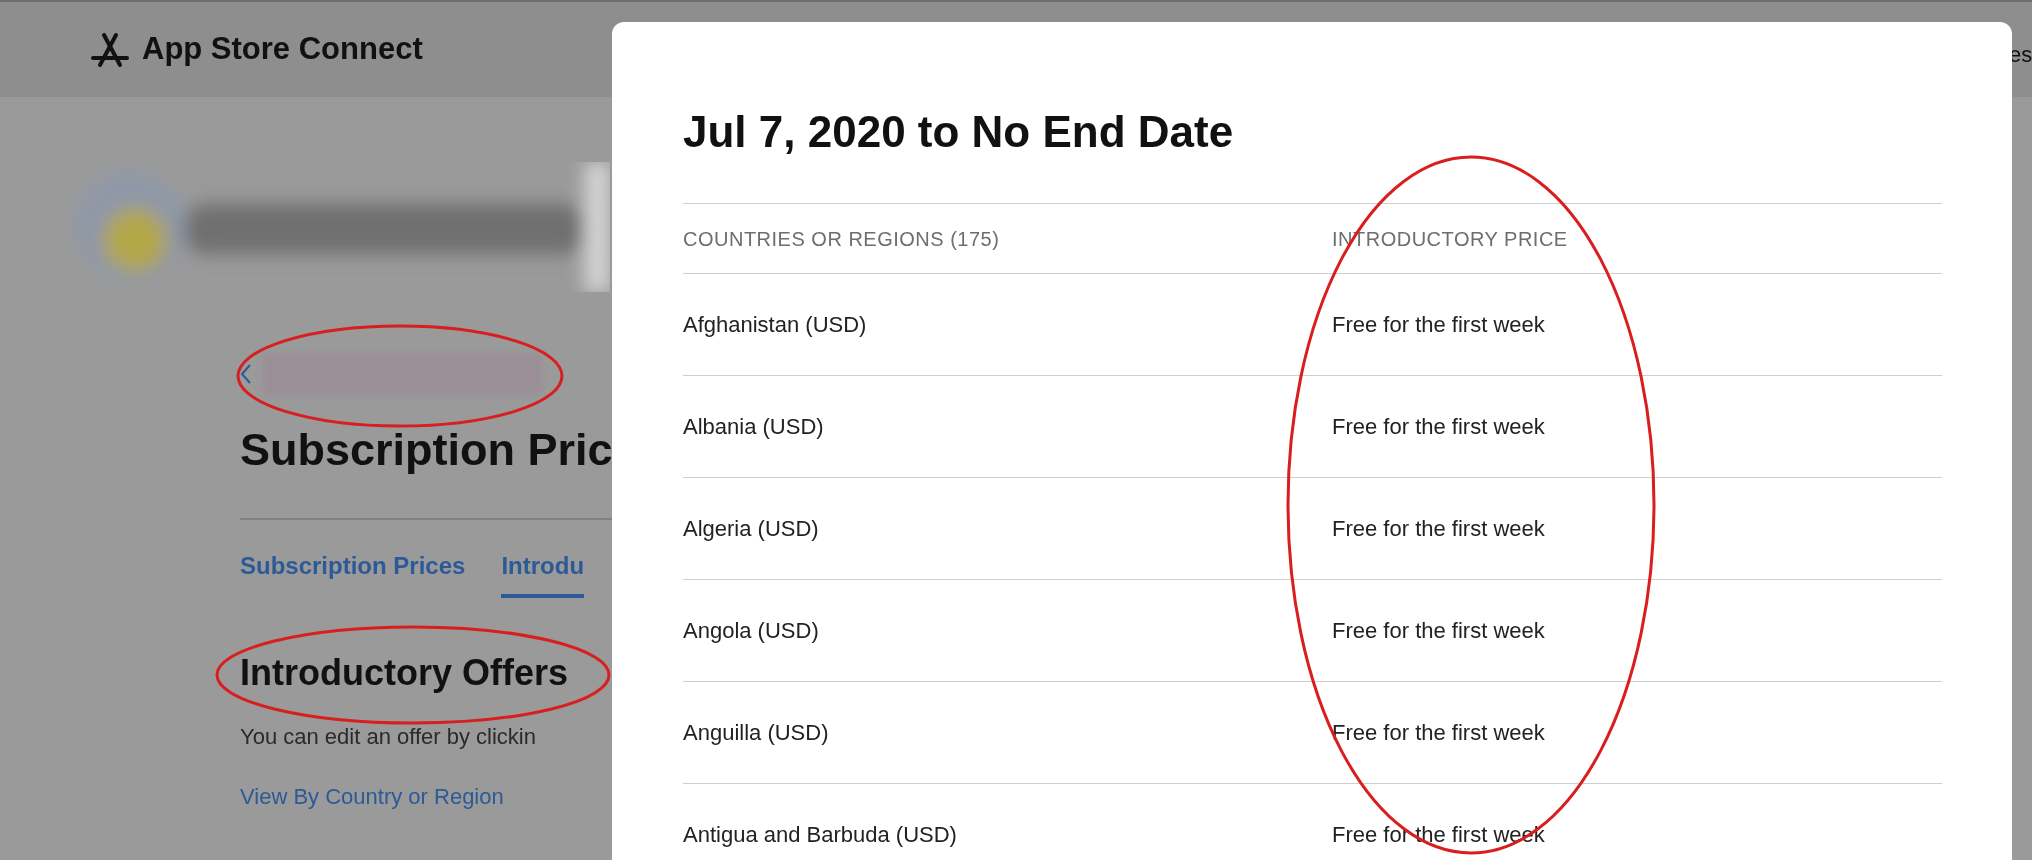 This screenshot has height=860, width=2032. Describe the element at coordinates (282, 49) in the screenshot. I see `app-title: App Store Connect` at that location.